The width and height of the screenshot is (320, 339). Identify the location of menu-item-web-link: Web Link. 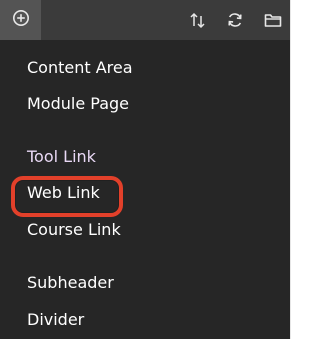
(63, 193).